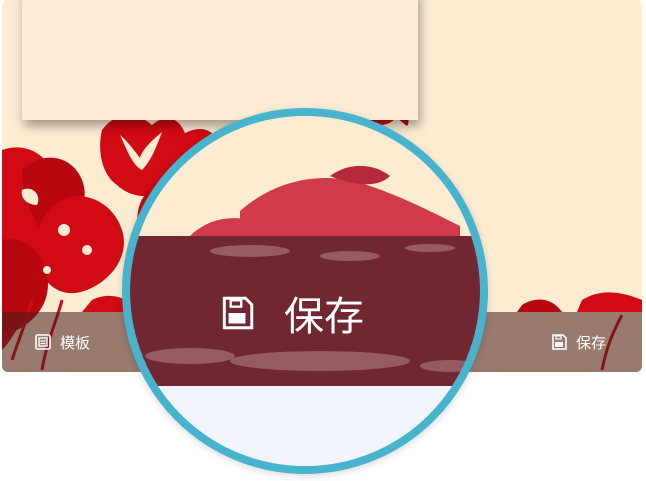  I want to click on template-button-label: 模板, so click(75, 342).